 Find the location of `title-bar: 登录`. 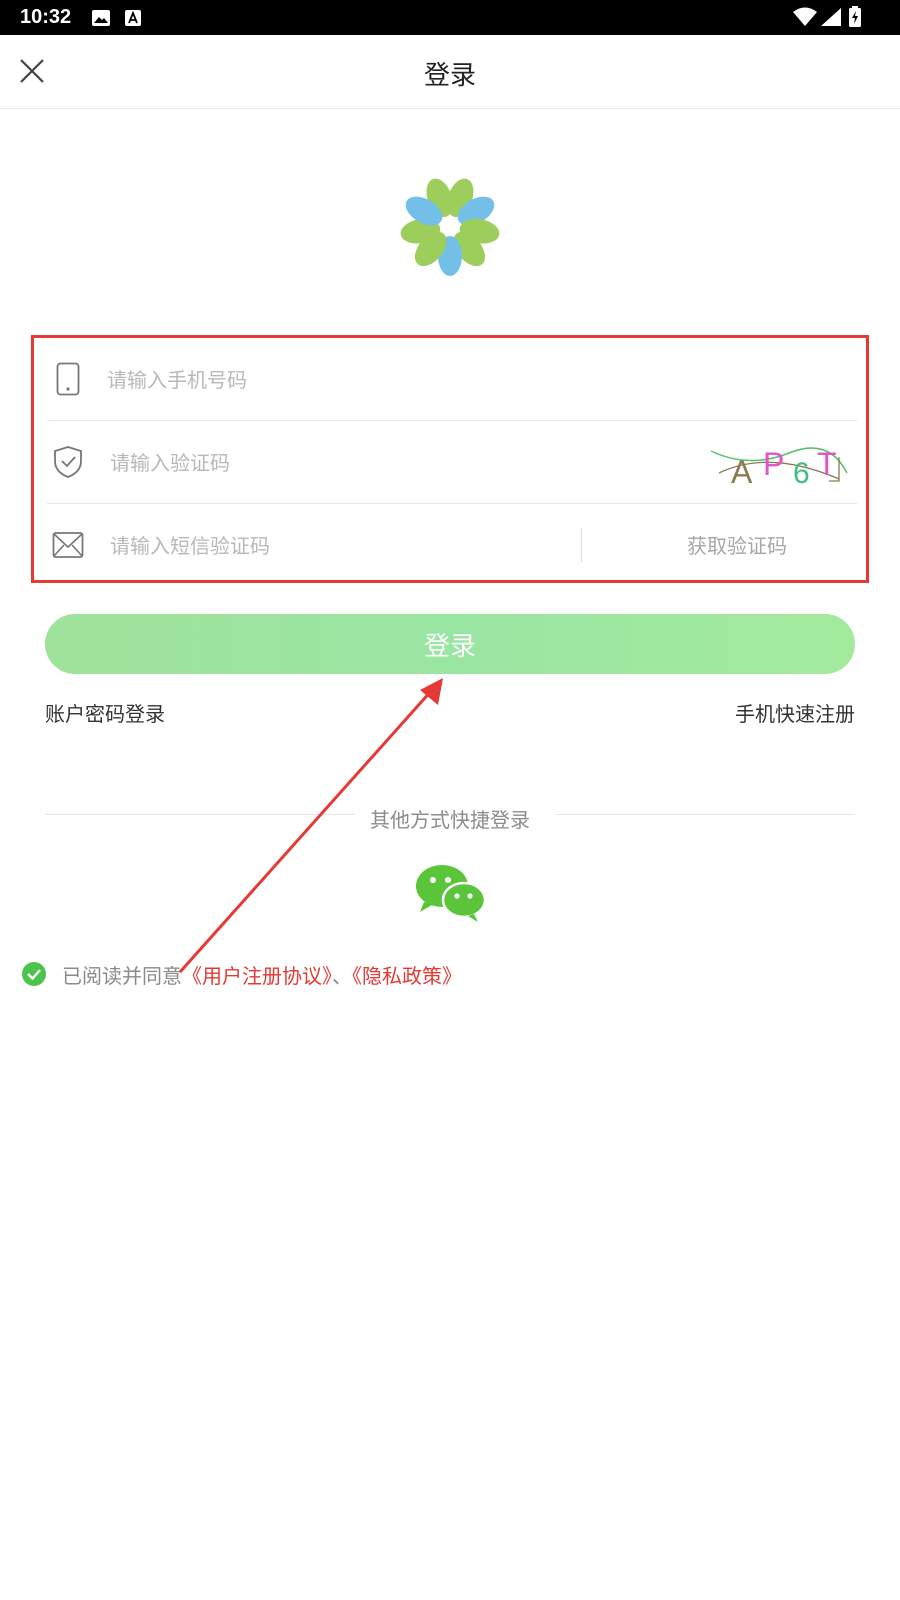

title-bar: 登录 is located at coordinates (450, 72).